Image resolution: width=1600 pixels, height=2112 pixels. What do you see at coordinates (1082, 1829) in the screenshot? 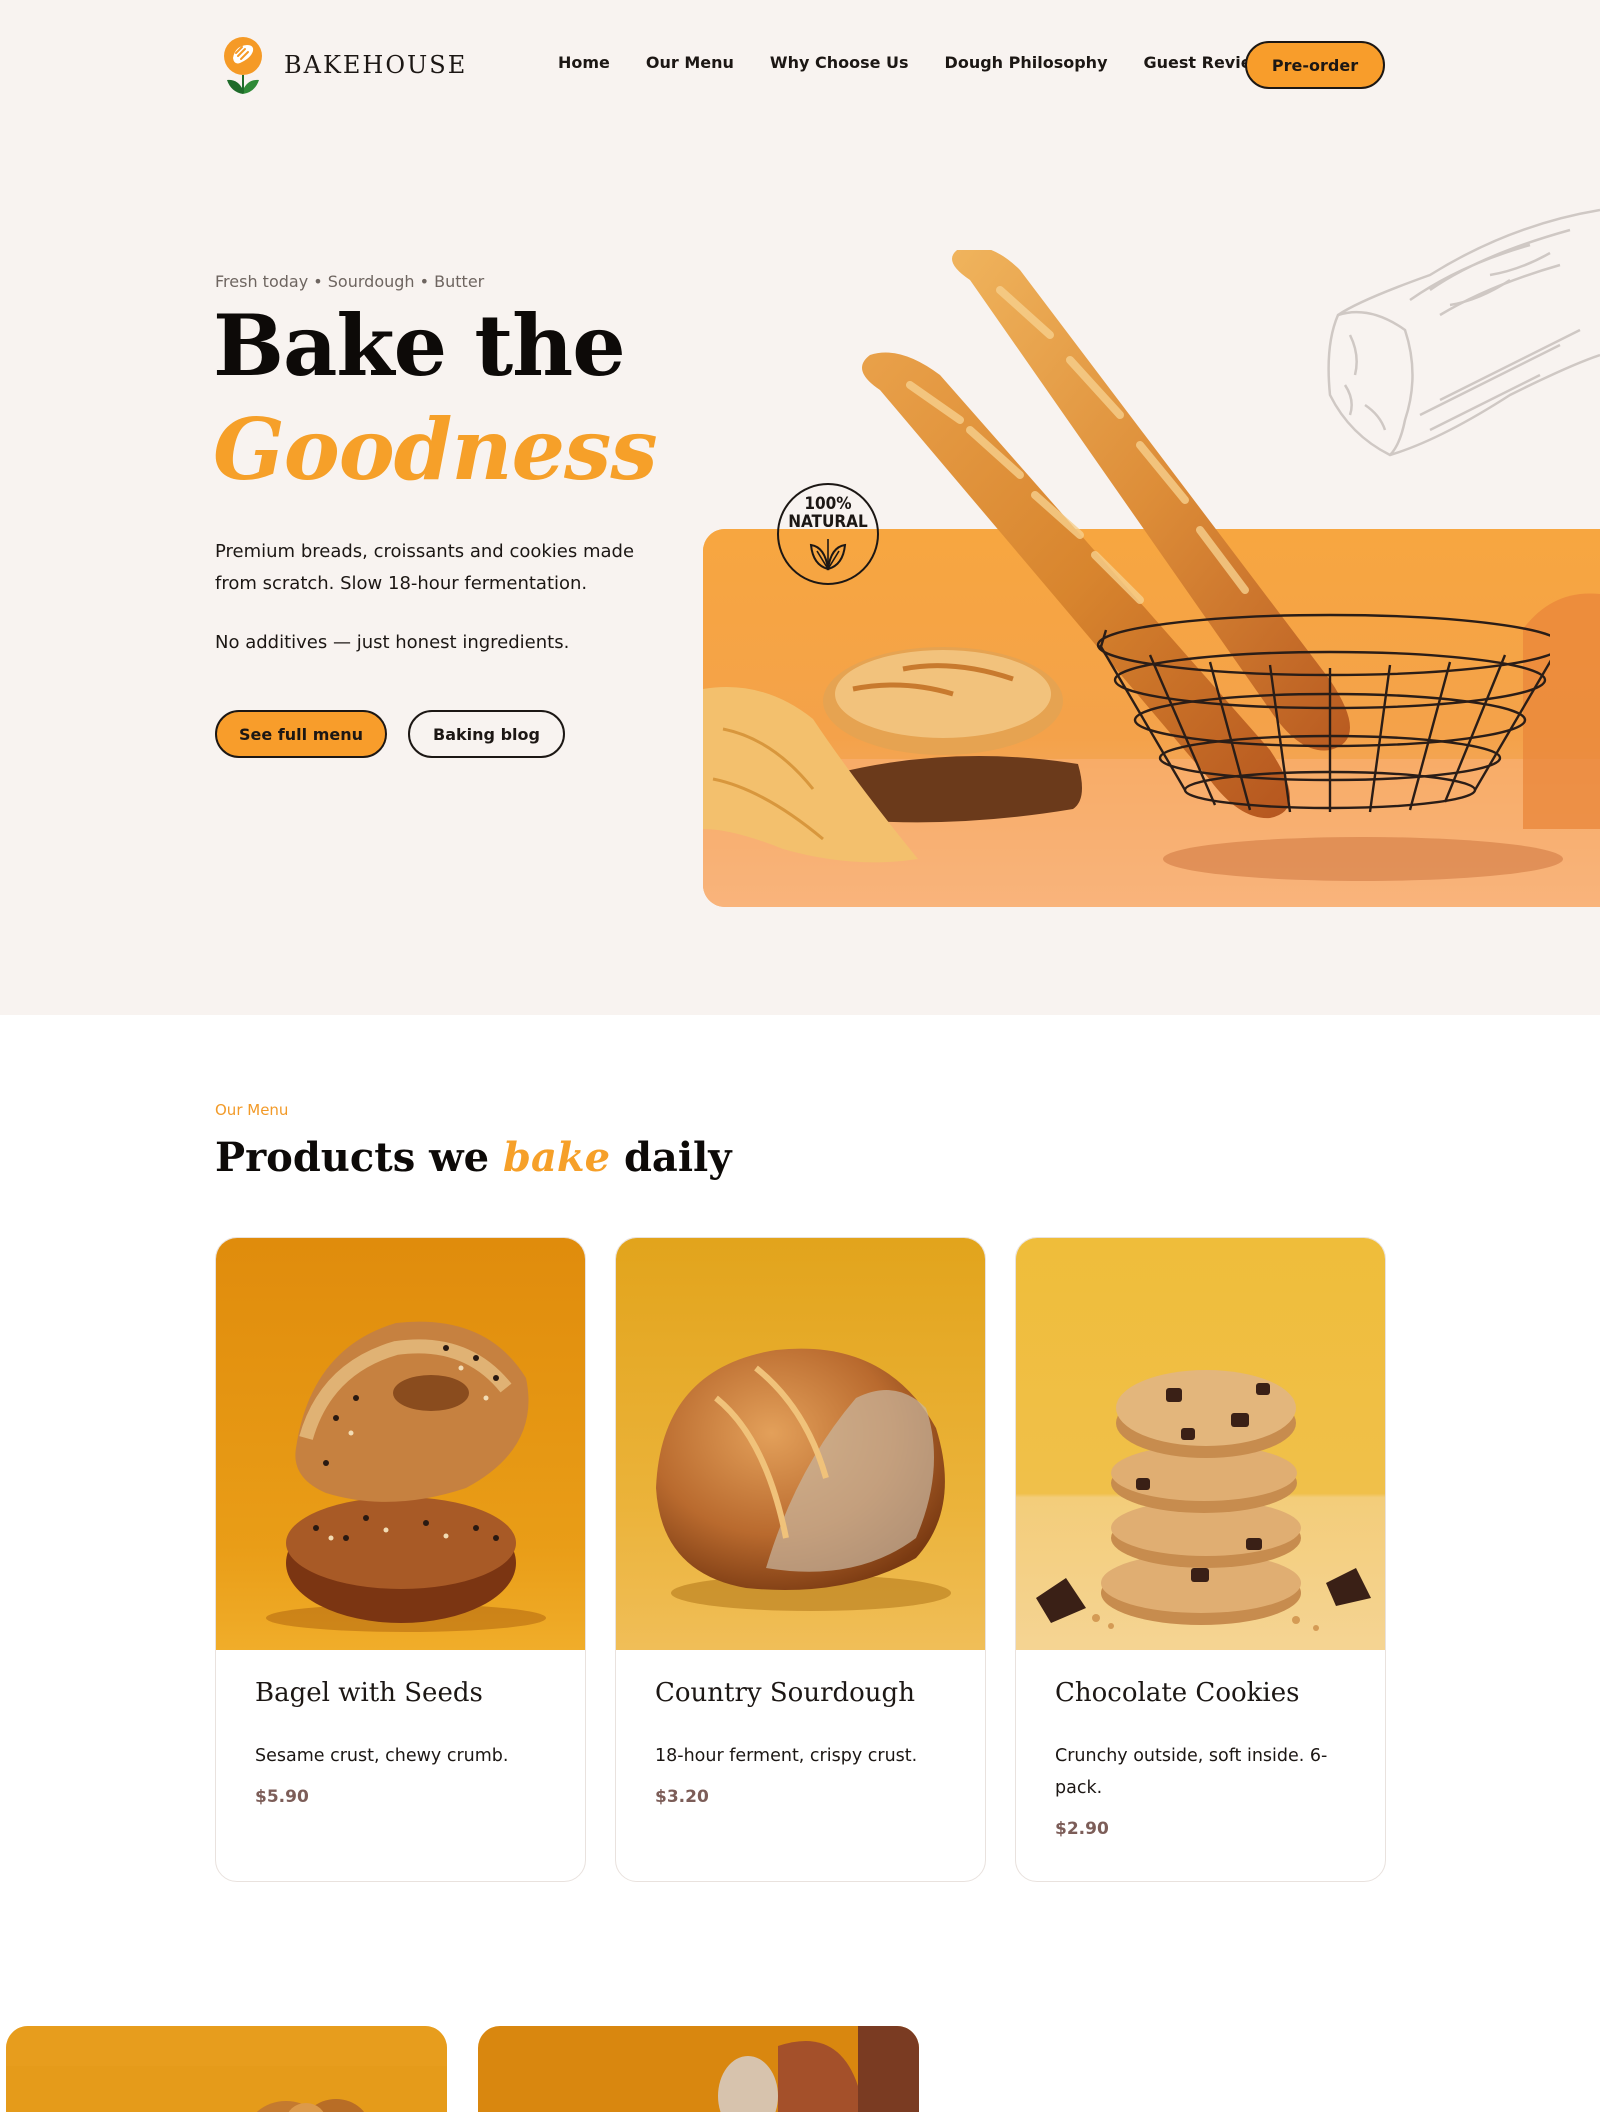
I see `product-price: $2.90` at bounding box center [1082, 1829].